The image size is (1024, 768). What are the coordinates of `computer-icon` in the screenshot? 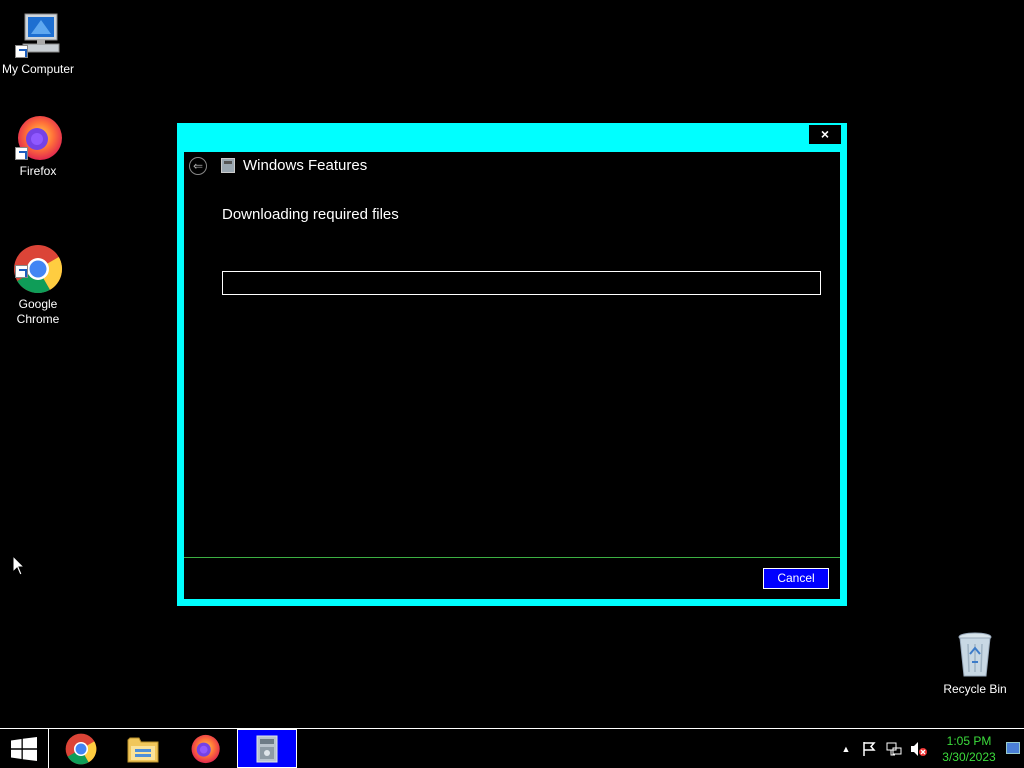 It's located at (38, 35).